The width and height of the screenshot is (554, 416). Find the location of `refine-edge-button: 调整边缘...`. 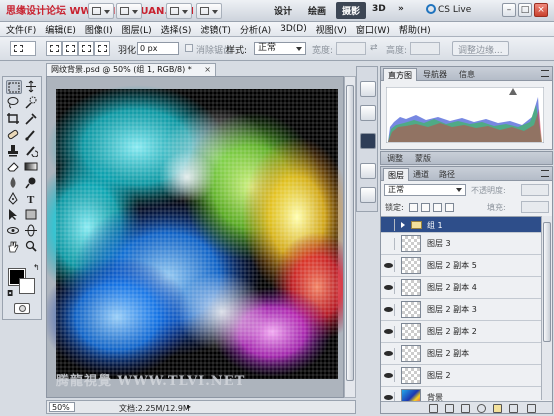

refine-edge-button: 调整边缘... is located at coordinates (480, 48).